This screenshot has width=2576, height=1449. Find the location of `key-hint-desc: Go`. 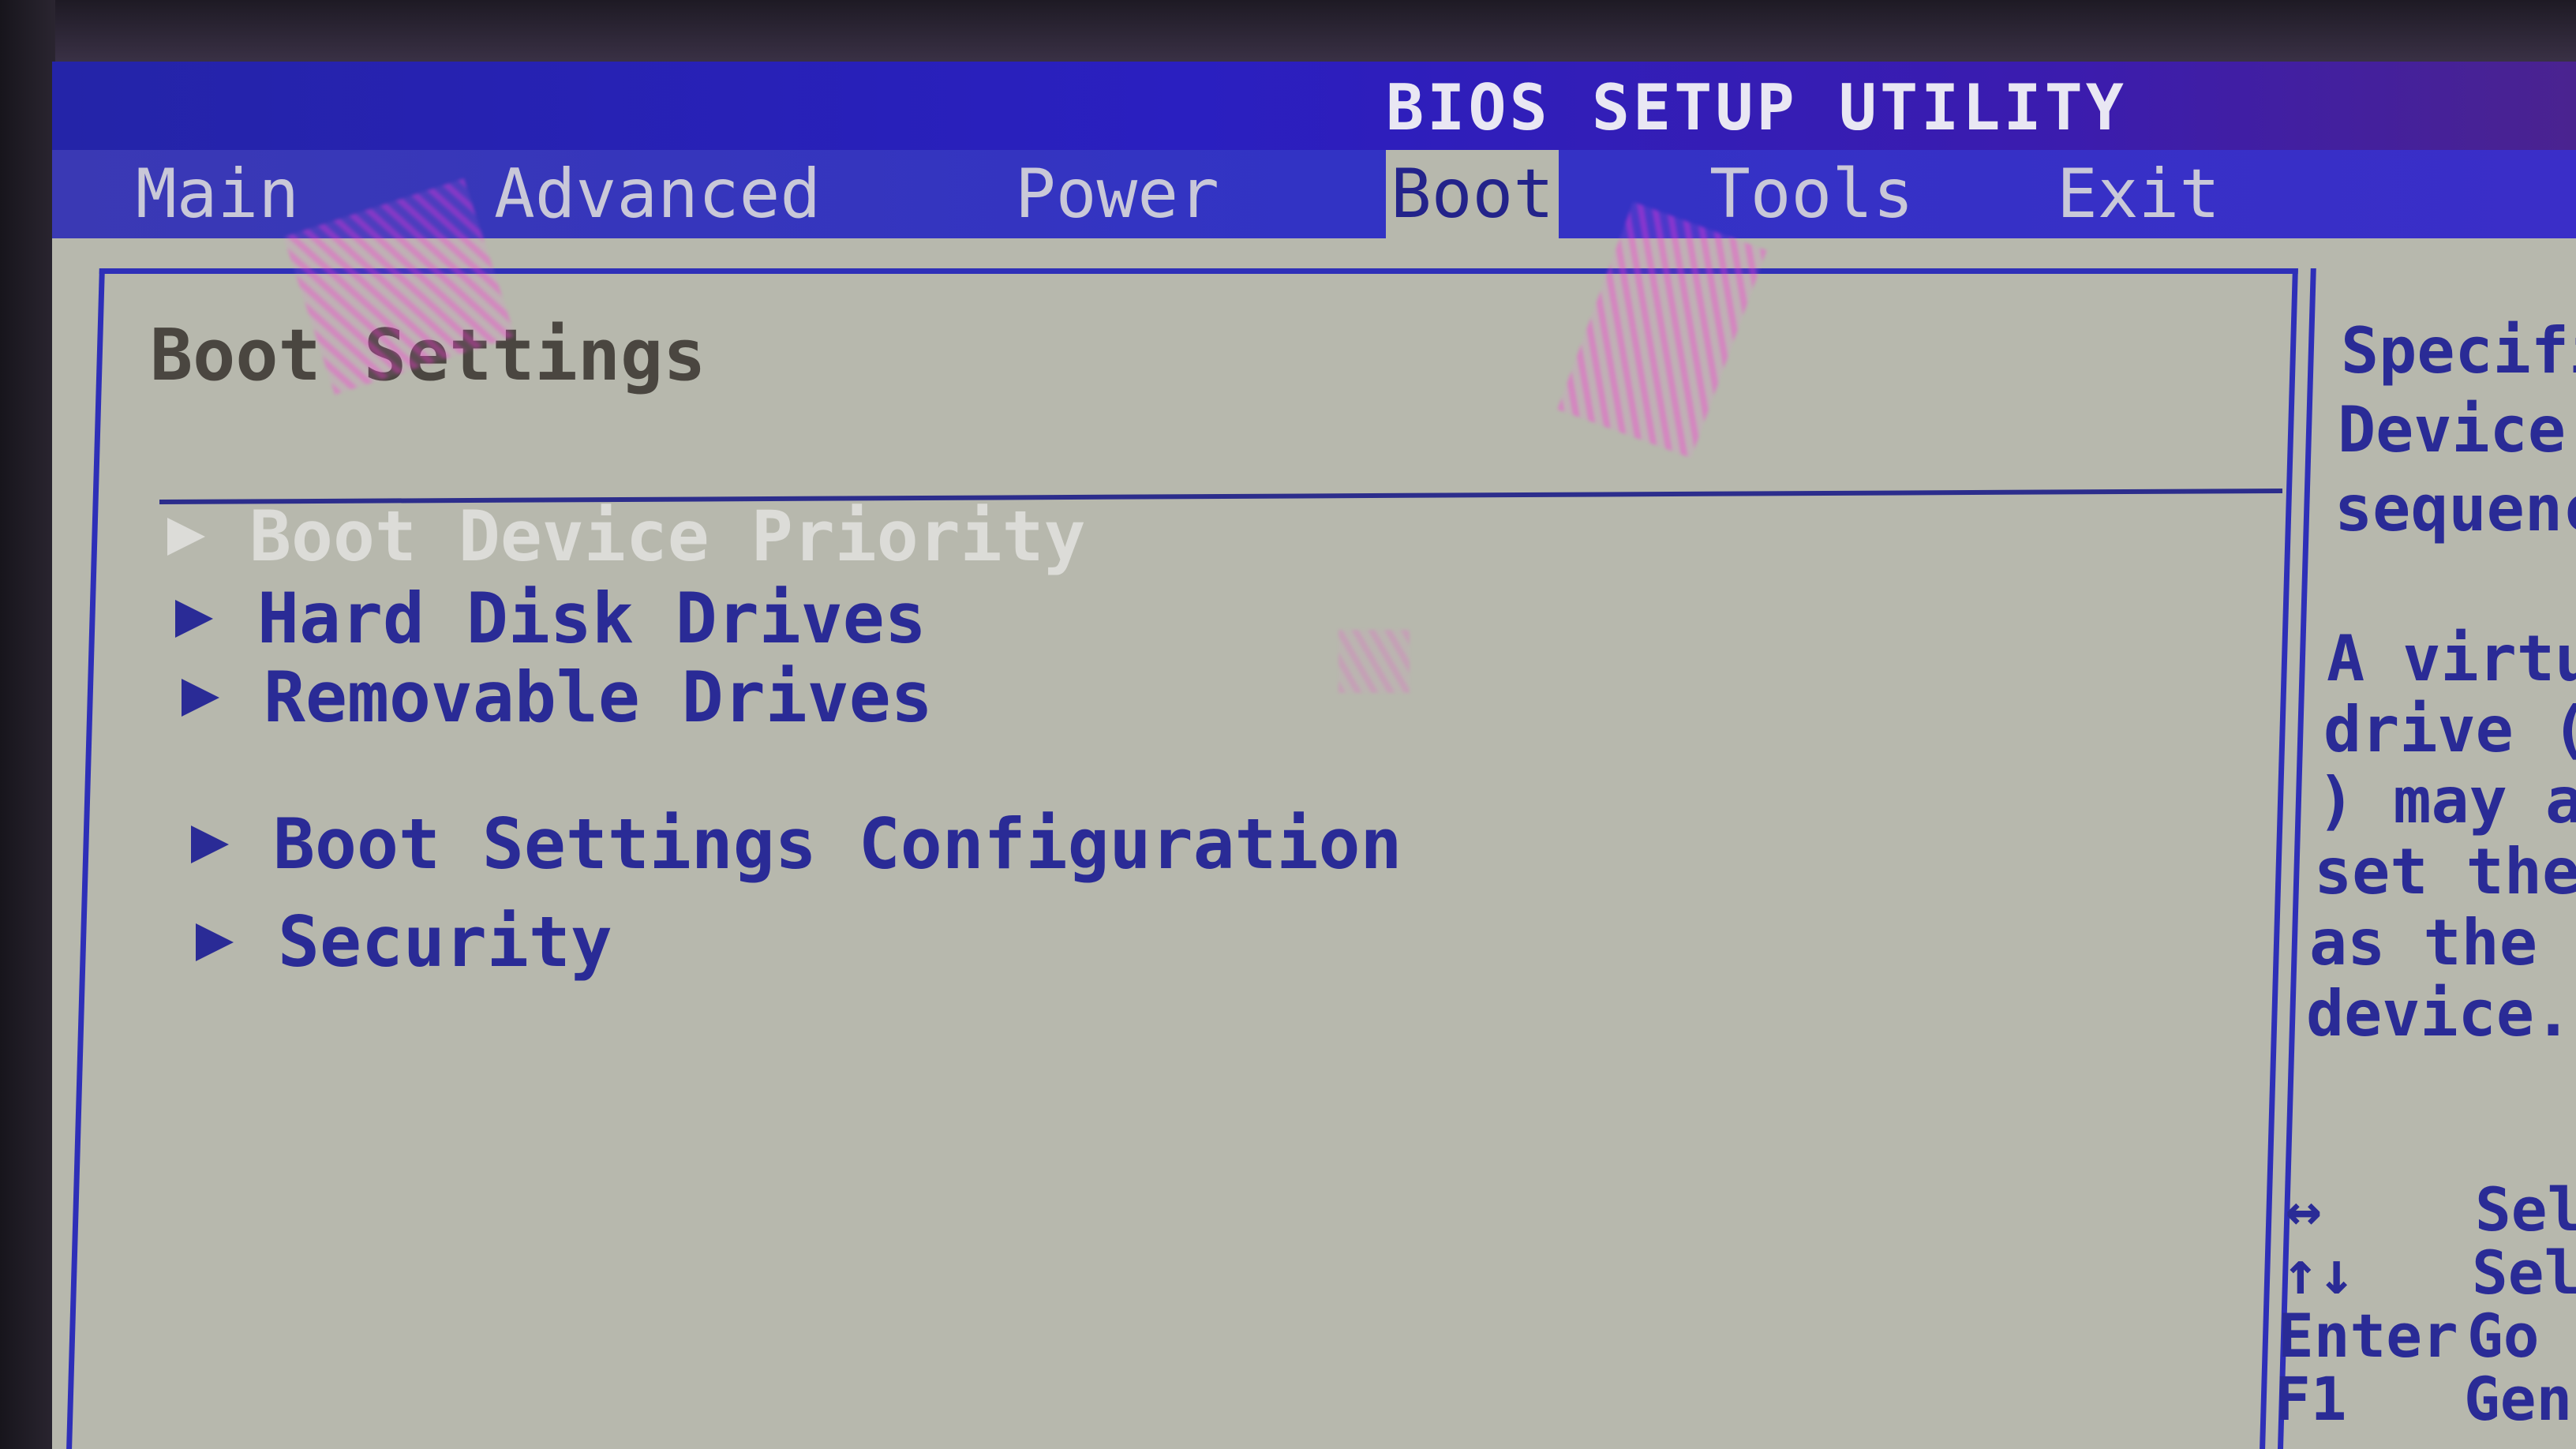

key-hint-desc: Go is located at coordinates (2503, 1336).